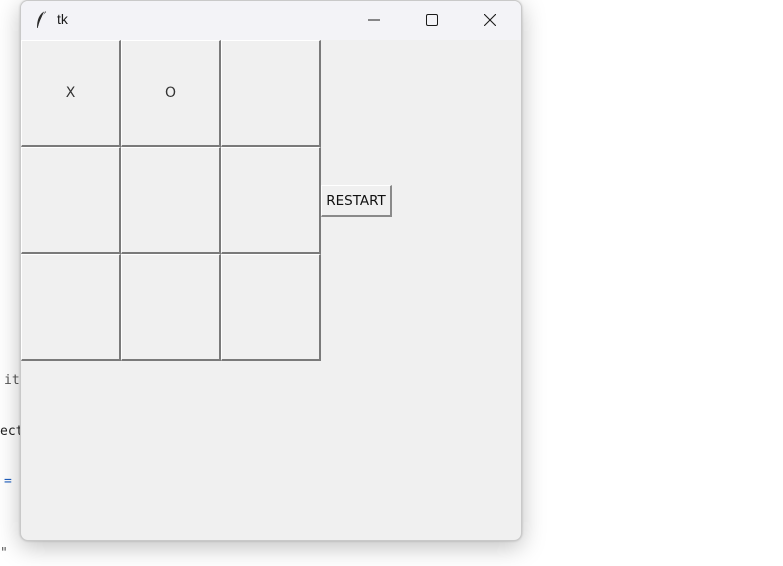 This screenshot has width=783, height=566. Describe the element at coordinates (41, 20) in the screenshot. I see `tk-feather-icon` at that location.